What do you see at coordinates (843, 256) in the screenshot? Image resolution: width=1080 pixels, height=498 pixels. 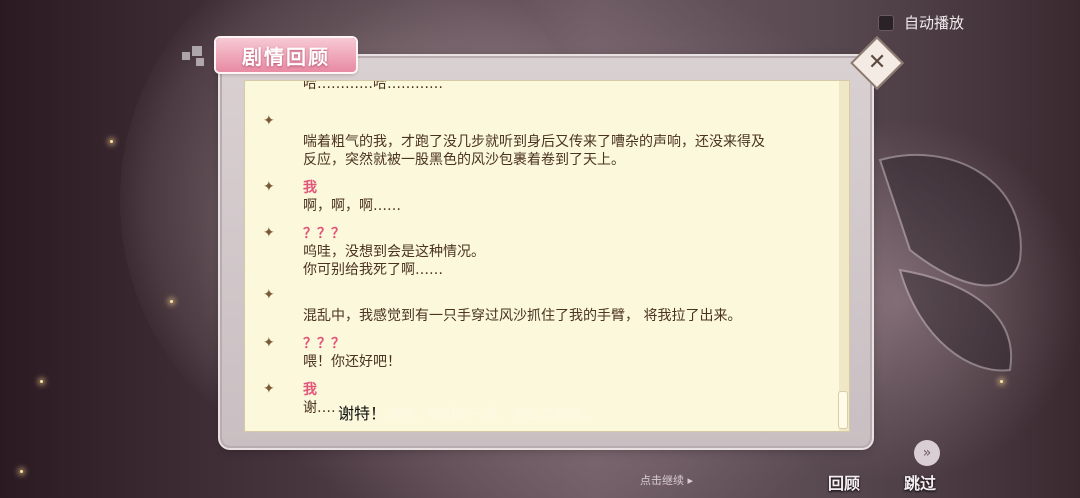 I see `scrollbar` at bounding box center [843, 256].